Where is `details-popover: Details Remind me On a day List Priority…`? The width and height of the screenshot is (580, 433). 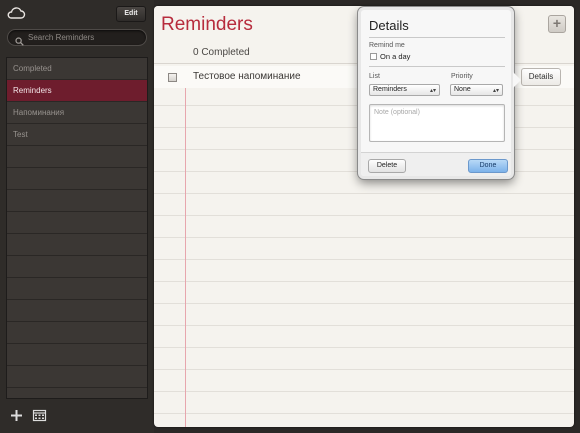 details-popover: Details Remind me On a day List Priority… is located at coordinates (439, 93).